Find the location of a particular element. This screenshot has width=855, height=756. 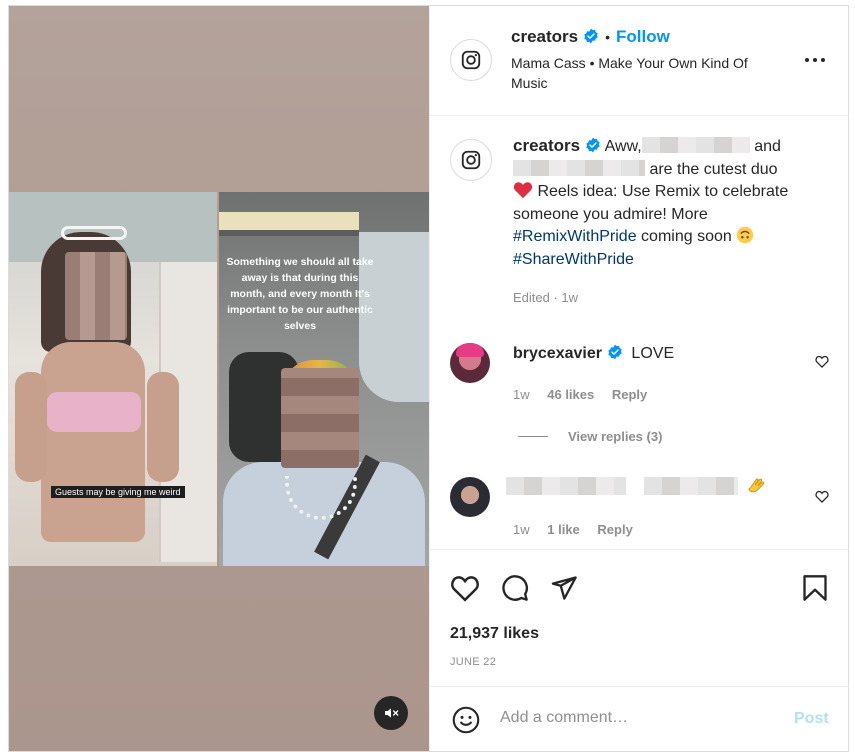

comment-likes: 46 likes is located at coordinates (570, 394).